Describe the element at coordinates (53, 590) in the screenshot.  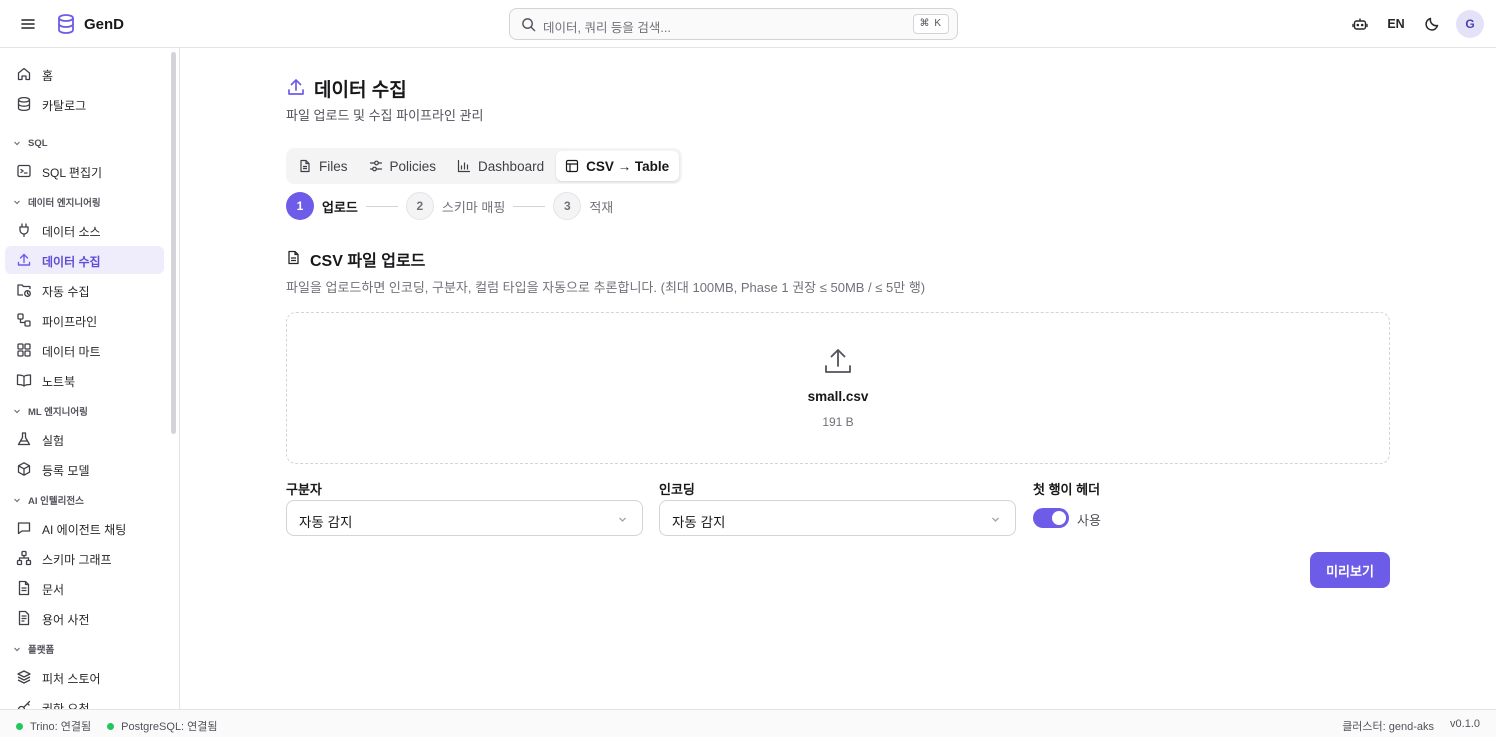
I see `sidebar-item-label: 문서` at that location.